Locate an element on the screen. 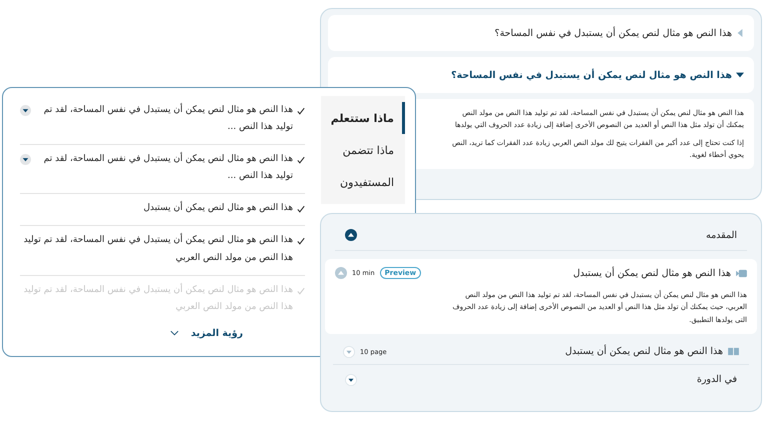 The height and width of the screenshot is (425, 766). collapse-icon is located at coordinates (351, 235).